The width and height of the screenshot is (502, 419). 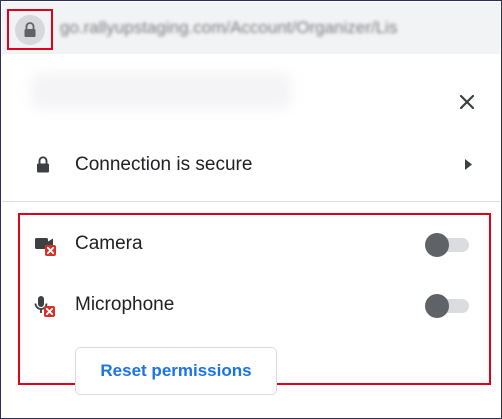 What do you see at coordinates (251, 201) in the screenshot?
I see `divider` at bounding box center [251, 201].